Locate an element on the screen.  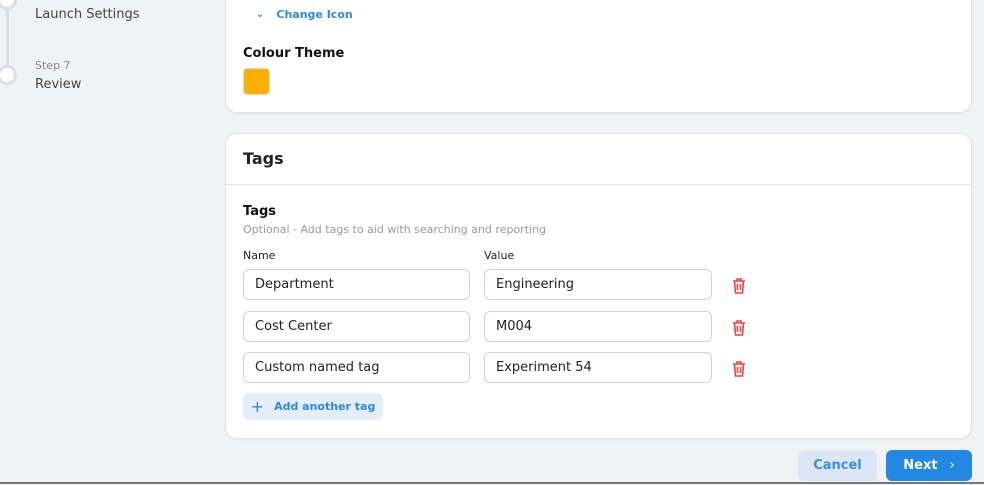
value-column-header: Value is located at coordinates (499, 255).